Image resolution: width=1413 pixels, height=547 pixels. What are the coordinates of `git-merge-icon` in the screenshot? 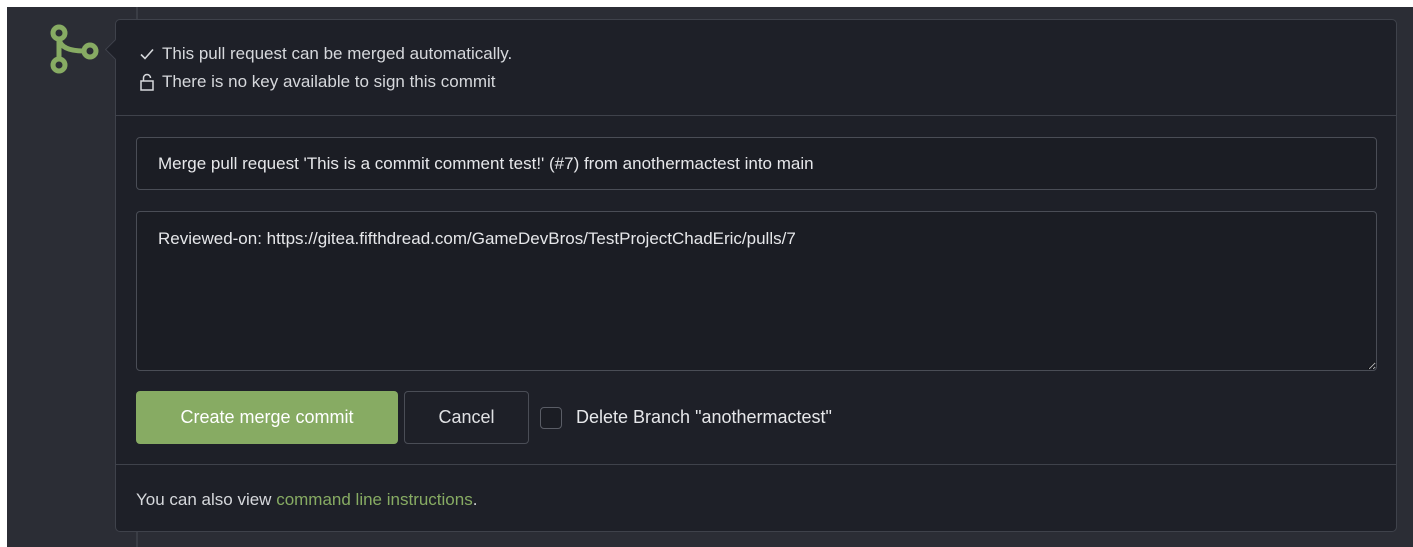 It's located at (74, 49).